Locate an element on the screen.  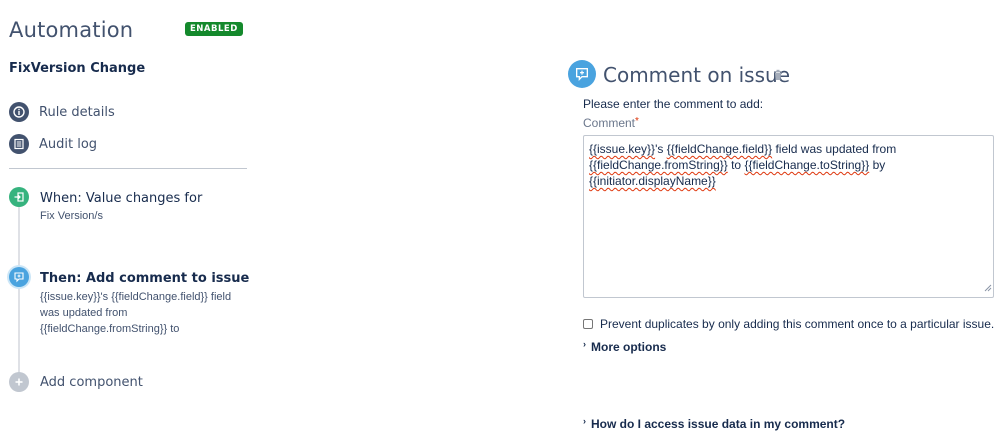
comment-text-part: {{initiator.displayName}} is located at coordinates (652, 181).